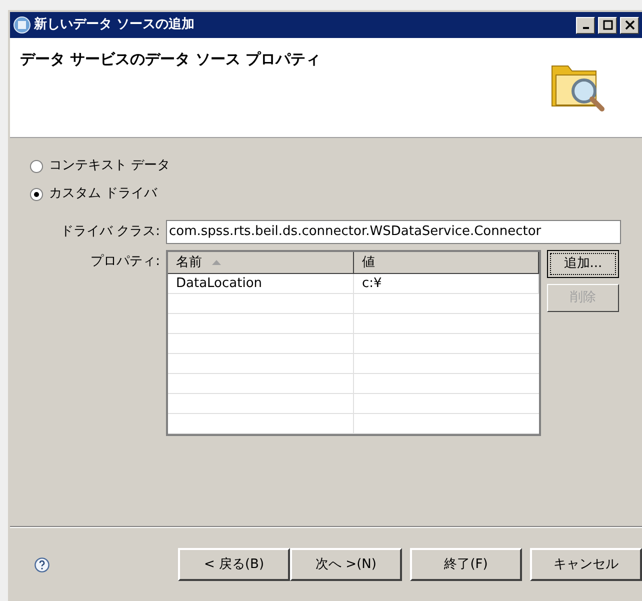 This screenshot has height=601, width=642. I want to click on field-label: ドライバ クラス:, so click(109, 232).